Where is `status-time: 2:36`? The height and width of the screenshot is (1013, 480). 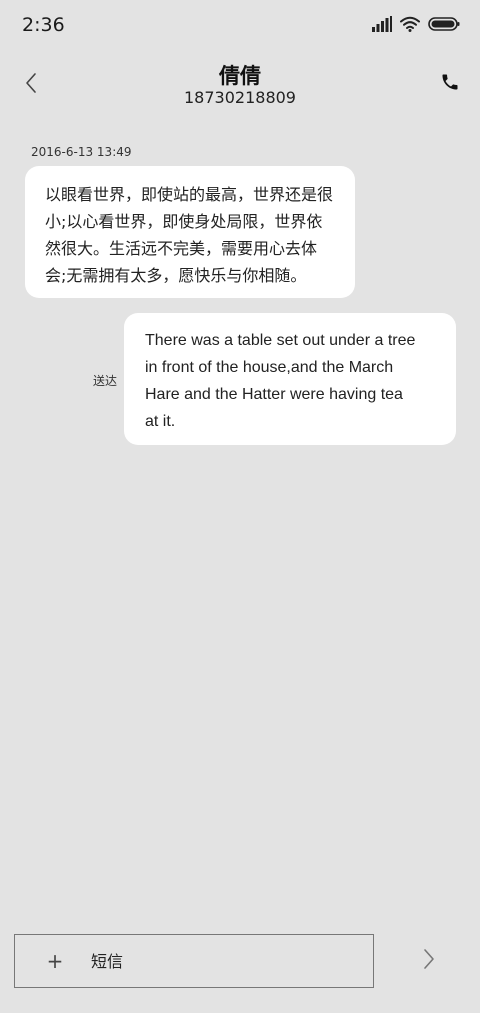
status-time: 2:36 is located at coordinates (43, 25).